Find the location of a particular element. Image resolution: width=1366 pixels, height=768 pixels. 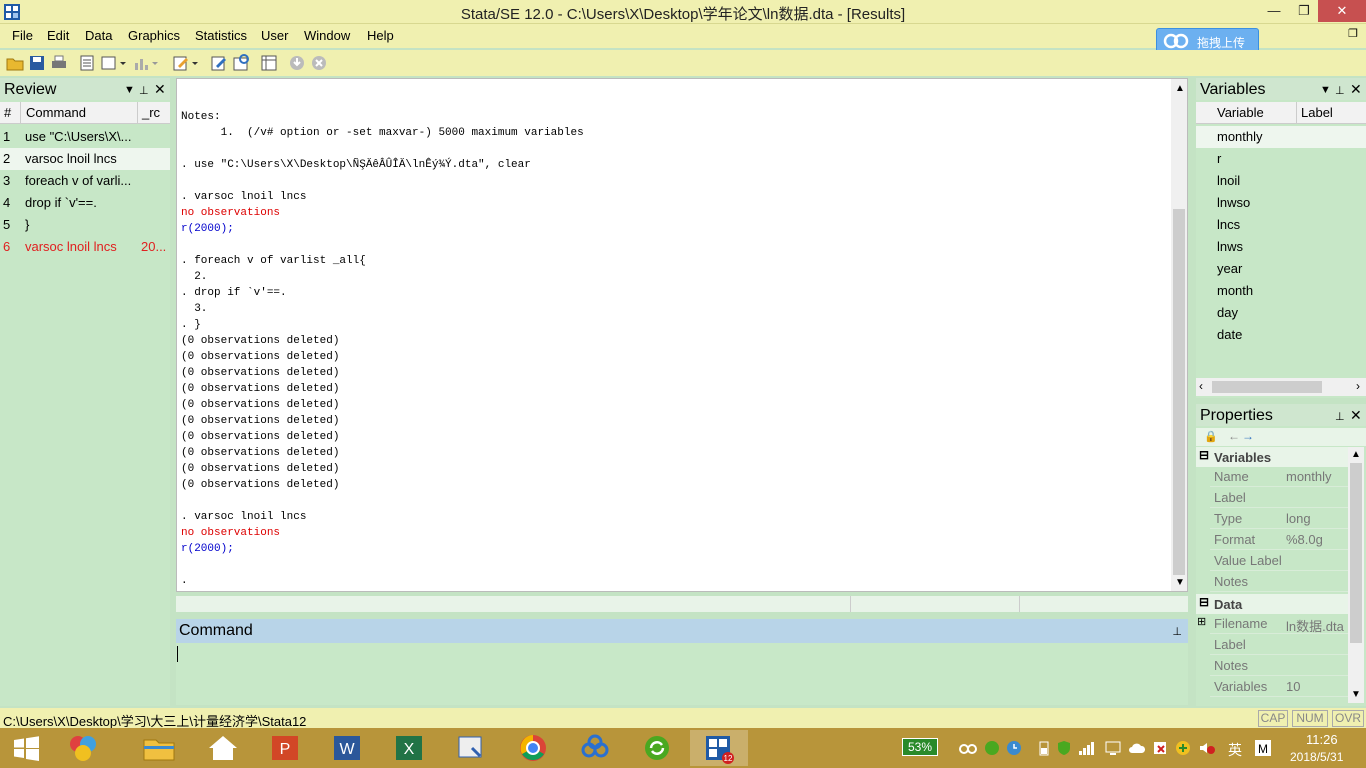

mdi-restore-button: ❐ is located at coordinates (1353, 33).